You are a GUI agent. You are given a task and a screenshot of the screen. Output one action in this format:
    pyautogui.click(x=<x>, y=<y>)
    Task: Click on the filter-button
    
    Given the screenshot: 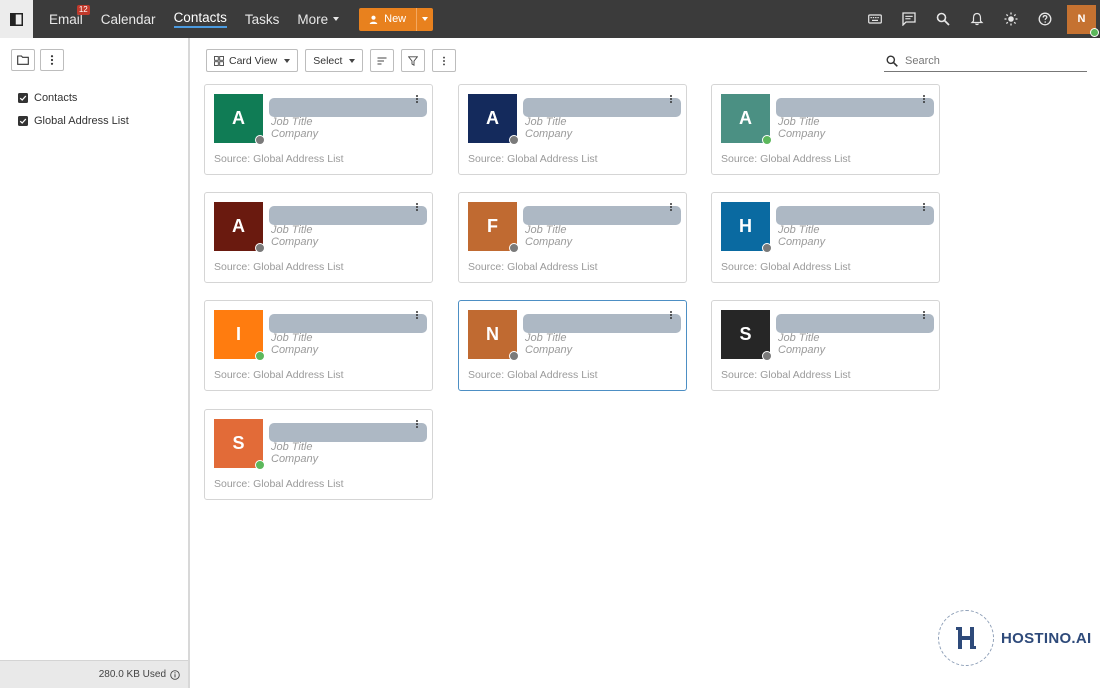 What is the action you would take?
    pyautogui.click(x=413, y=60)
    